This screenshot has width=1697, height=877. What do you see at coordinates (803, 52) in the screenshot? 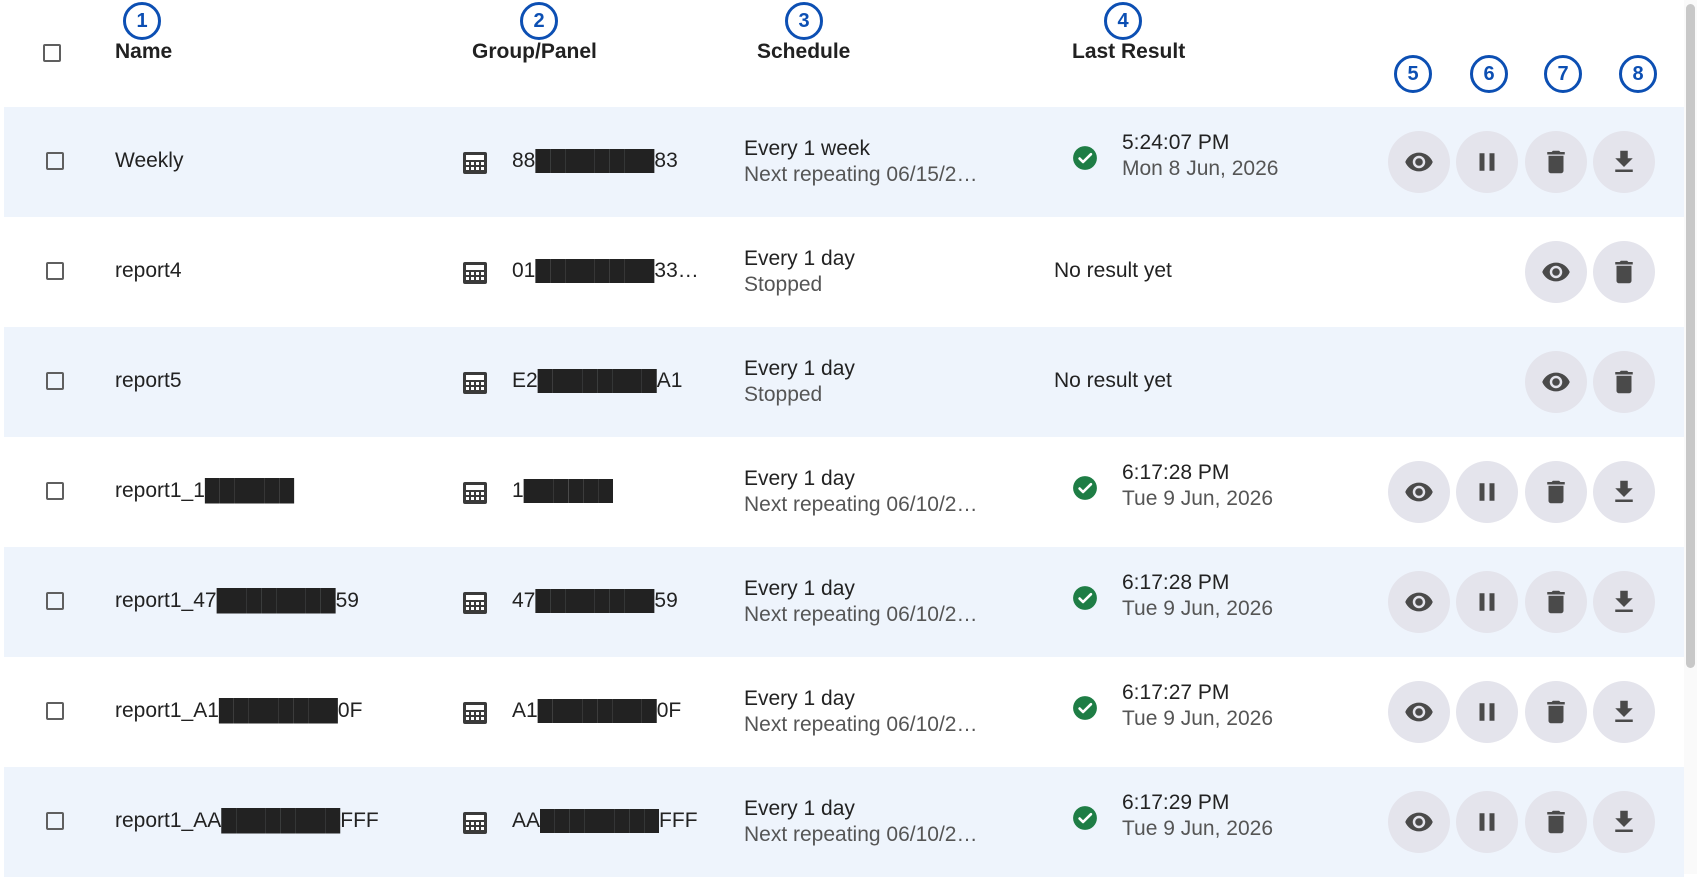
I see `column-header-schedule: Schedule` at bounding box center [803, 52].